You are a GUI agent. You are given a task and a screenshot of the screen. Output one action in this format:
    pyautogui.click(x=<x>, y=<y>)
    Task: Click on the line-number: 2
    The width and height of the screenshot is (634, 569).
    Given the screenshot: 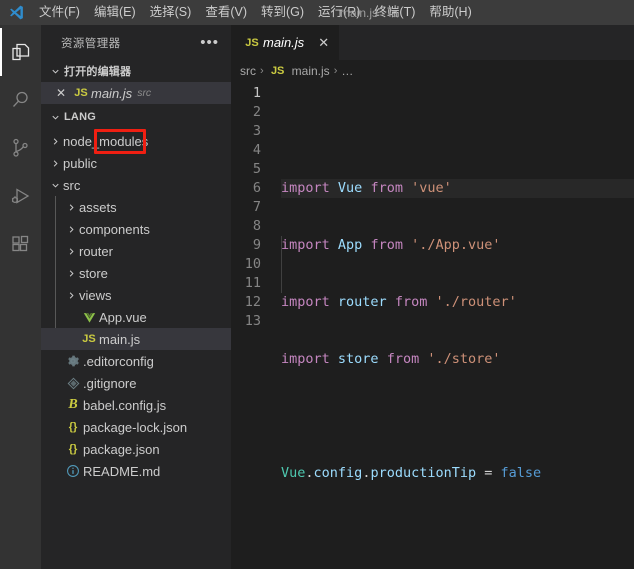 What is the action you would take?
    pyautogui.click(x=256, y=112)
    